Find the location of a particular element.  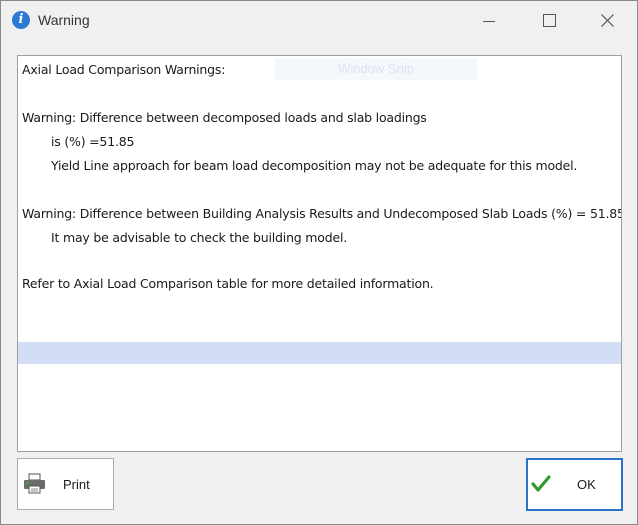

warning-1-value: is (%) =51.85 is located at coordinates (93, 141).